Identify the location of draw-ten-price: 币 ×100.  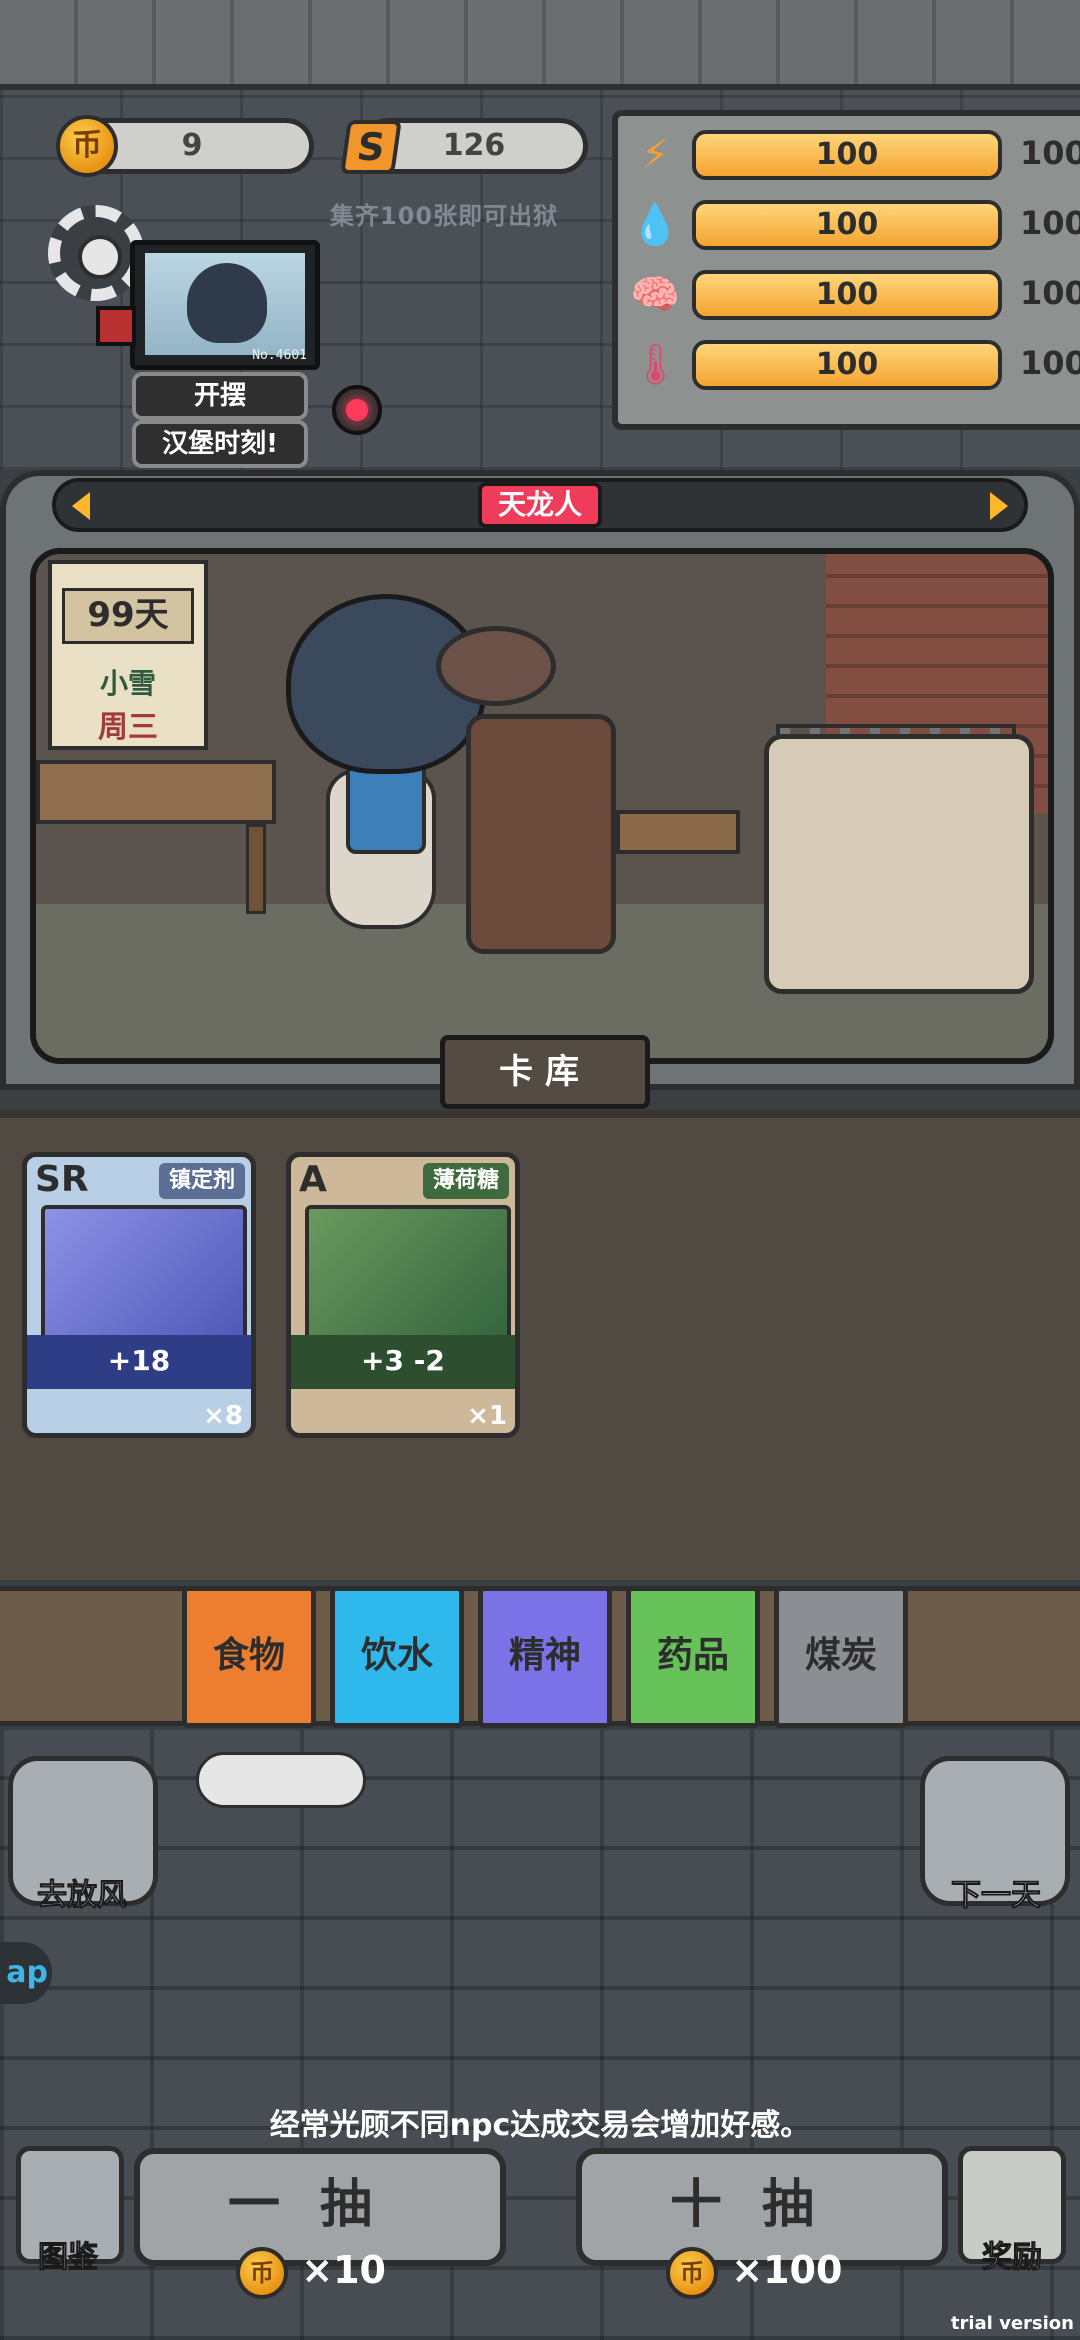
(754, 2270).